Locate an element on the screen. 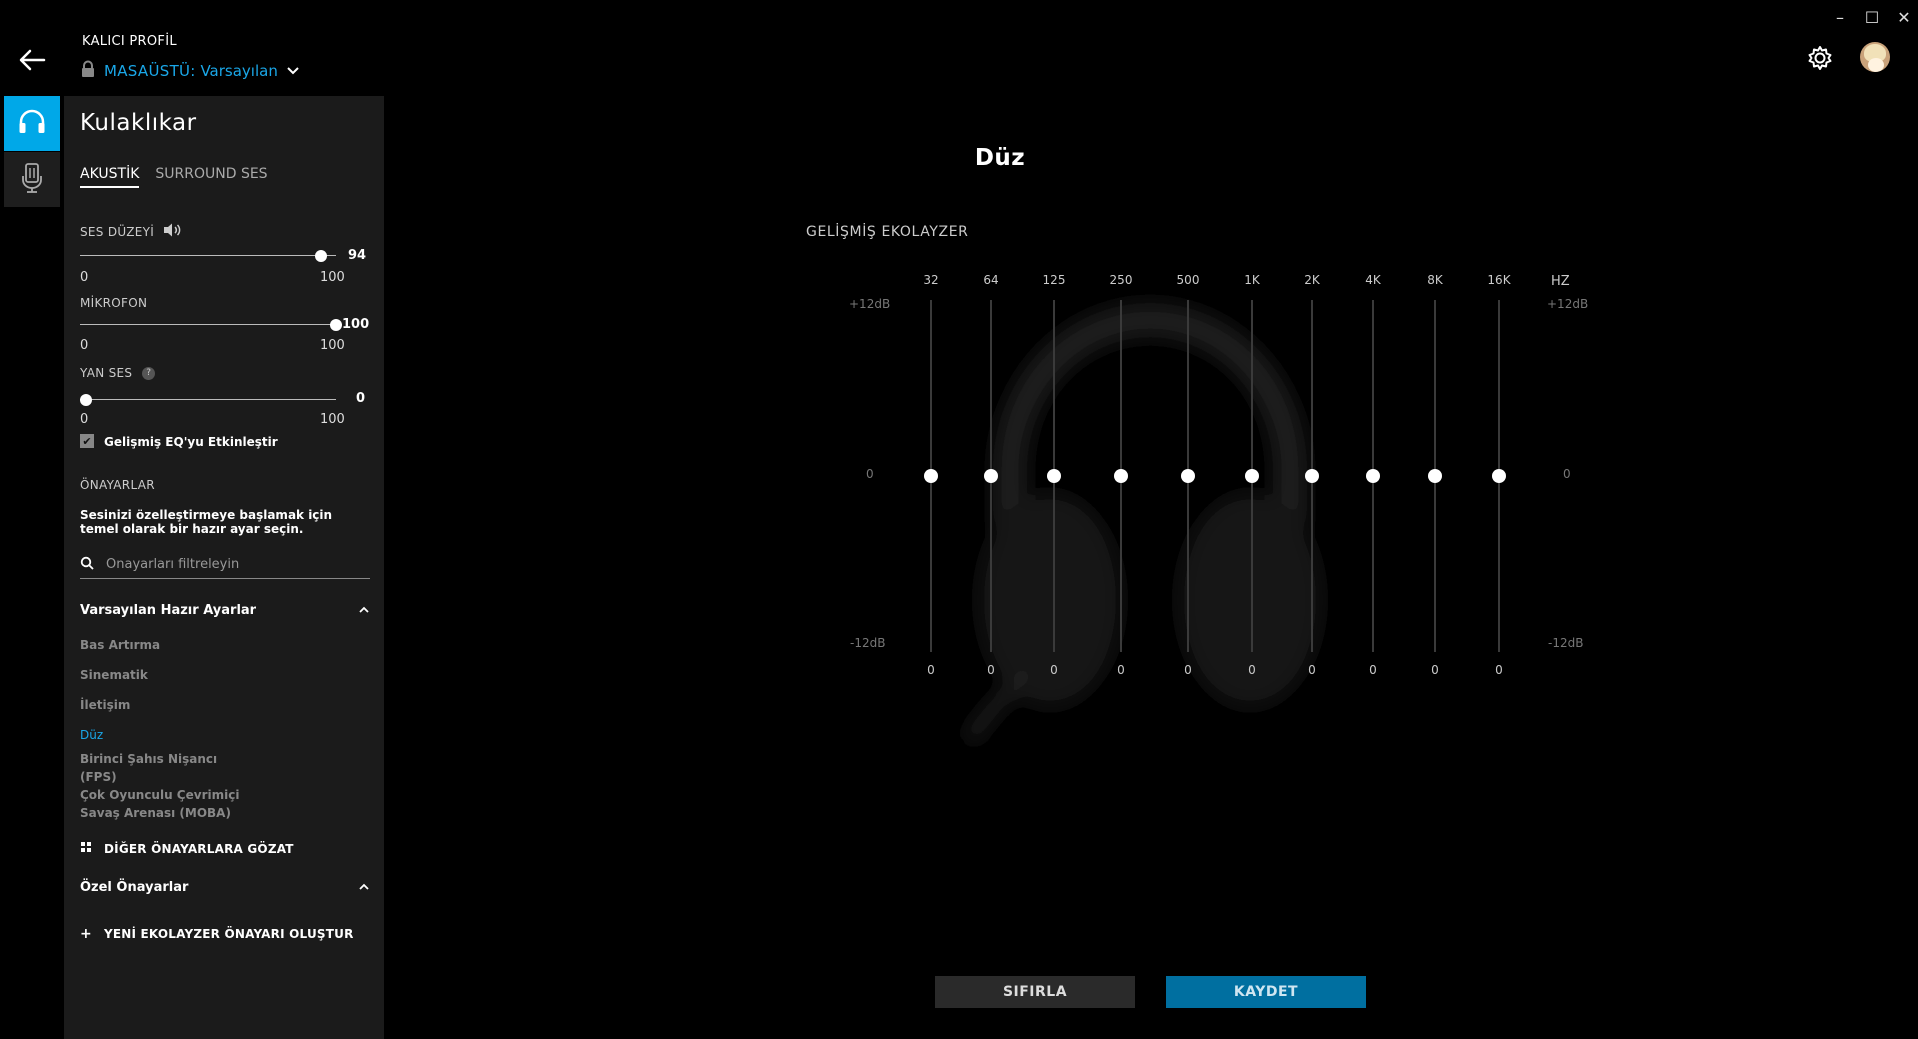 This screenshot has height=1039, width=1918. preset-item-flat: Düz is located at coordinates (180, 735).